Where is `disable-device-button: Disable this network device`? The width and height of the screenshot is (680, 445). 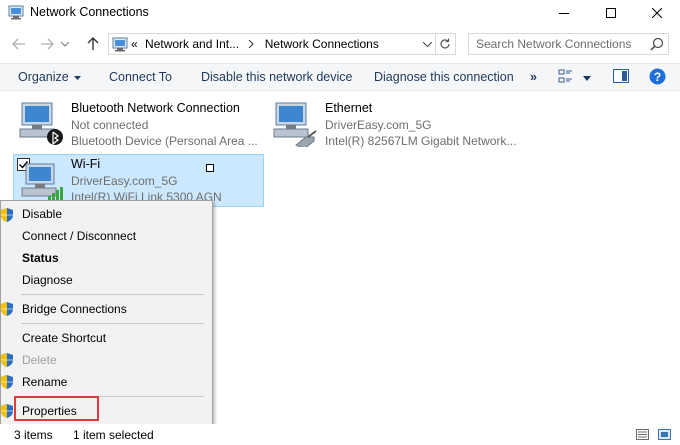 disable-device-button: Disable this network device is located at coordinates (276, 77).